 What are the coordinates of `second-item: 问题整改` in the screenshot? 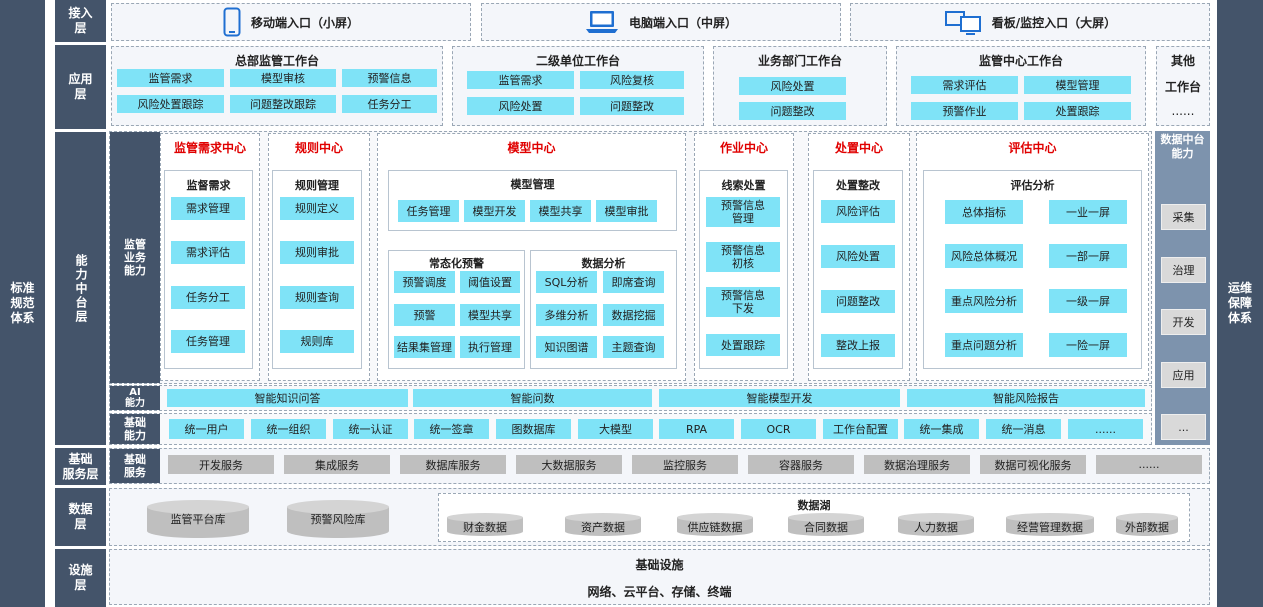 It's located at (632, 106).